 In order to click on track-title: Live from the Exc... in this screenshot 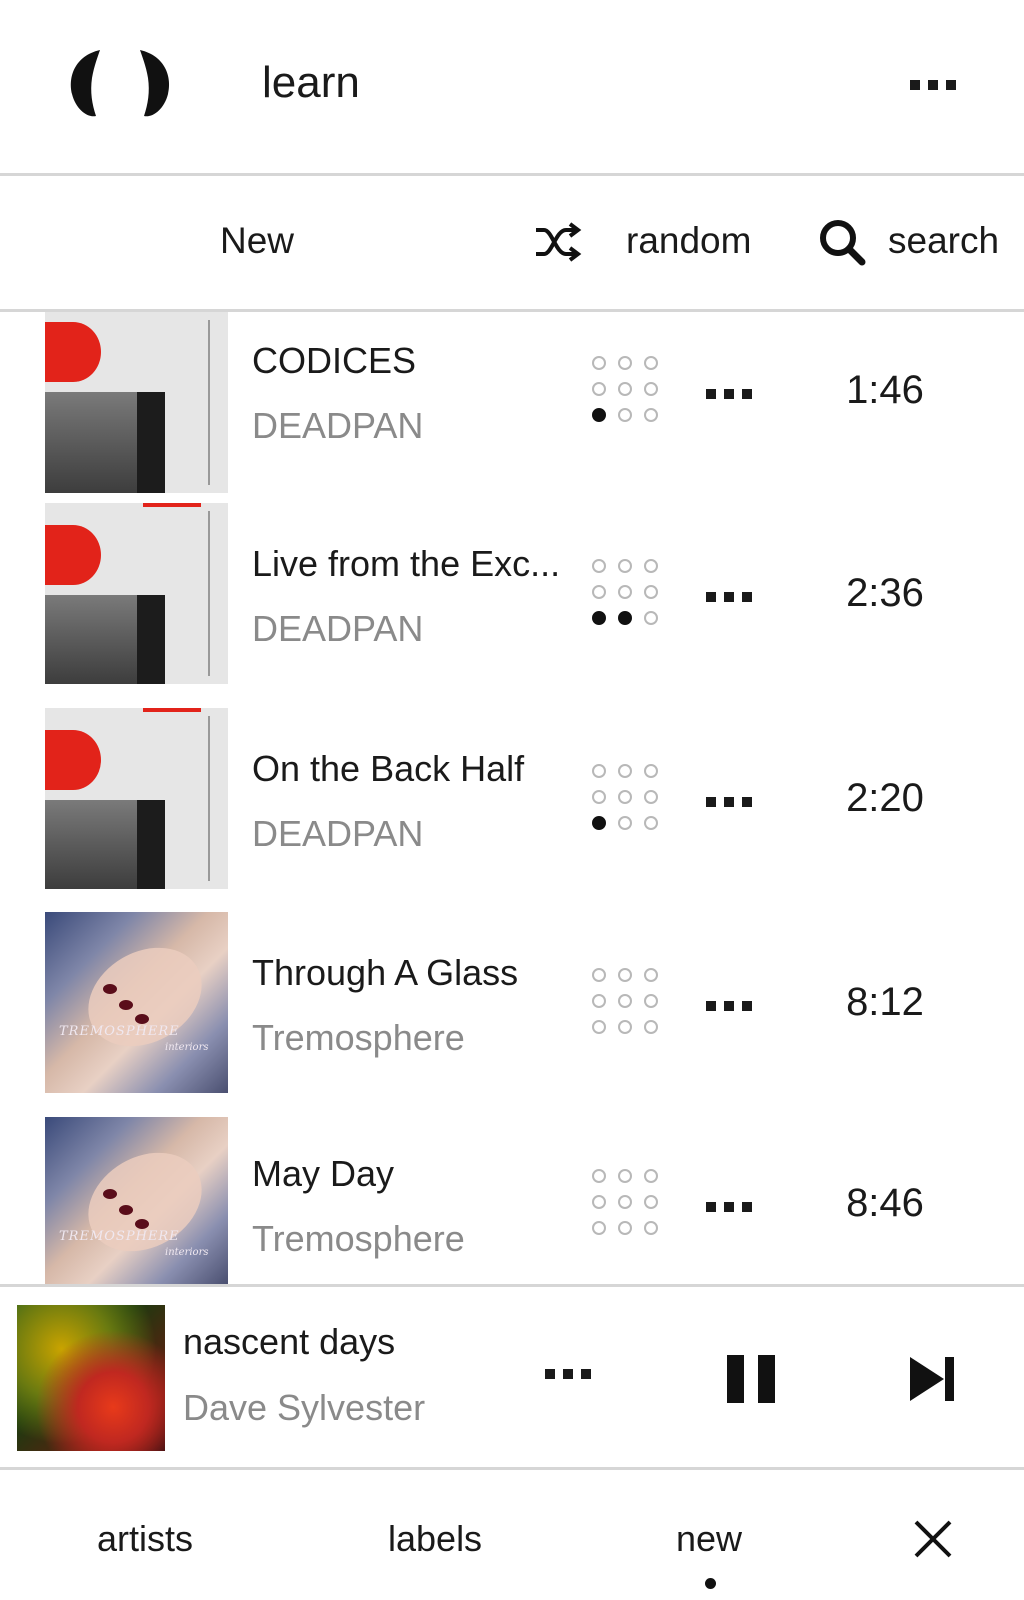, I will do `click(406, 563)`.